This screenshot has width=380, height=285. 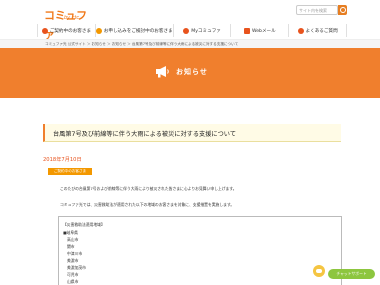 What do you see at coordinates (73, 239) in the screenshot?
I see `city-item: 高山市` at bounding box center [73, 239].